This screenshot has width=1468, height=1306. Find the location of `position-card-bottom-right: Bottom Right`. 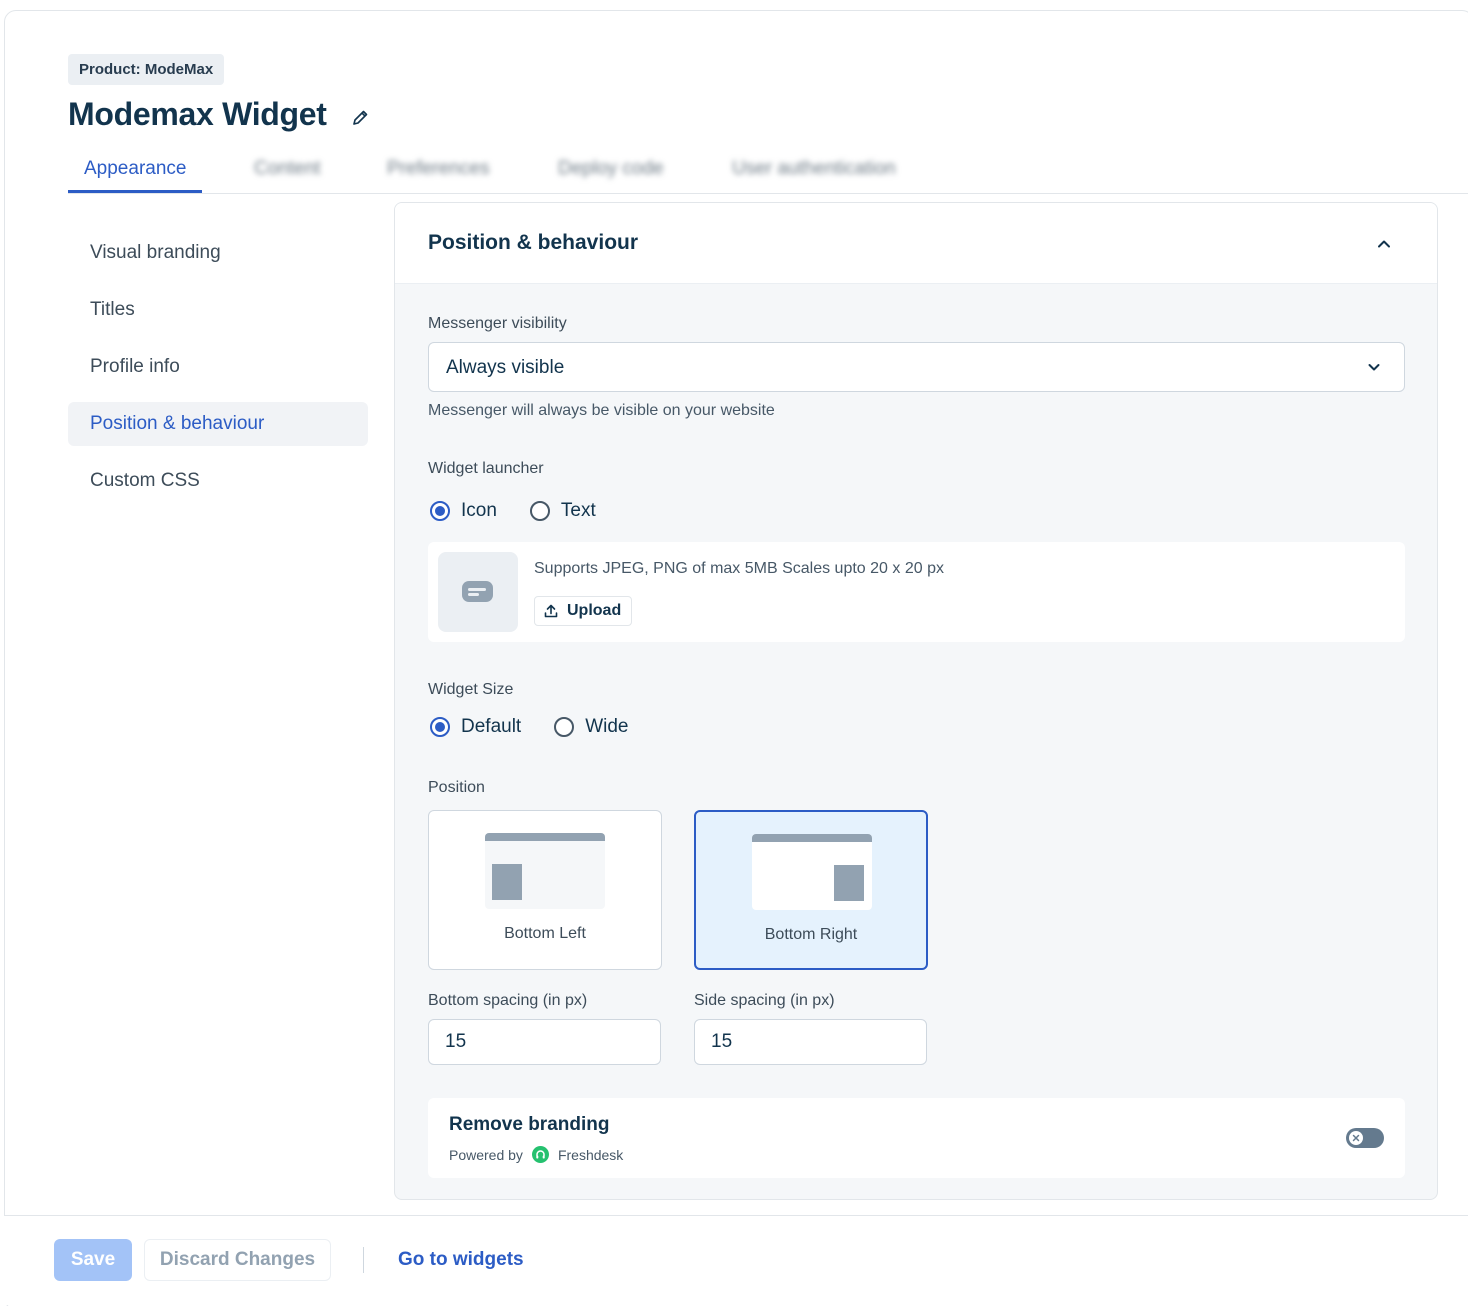

position-card-bottom-right: Bottom Right is located at coordinates (811, 890).